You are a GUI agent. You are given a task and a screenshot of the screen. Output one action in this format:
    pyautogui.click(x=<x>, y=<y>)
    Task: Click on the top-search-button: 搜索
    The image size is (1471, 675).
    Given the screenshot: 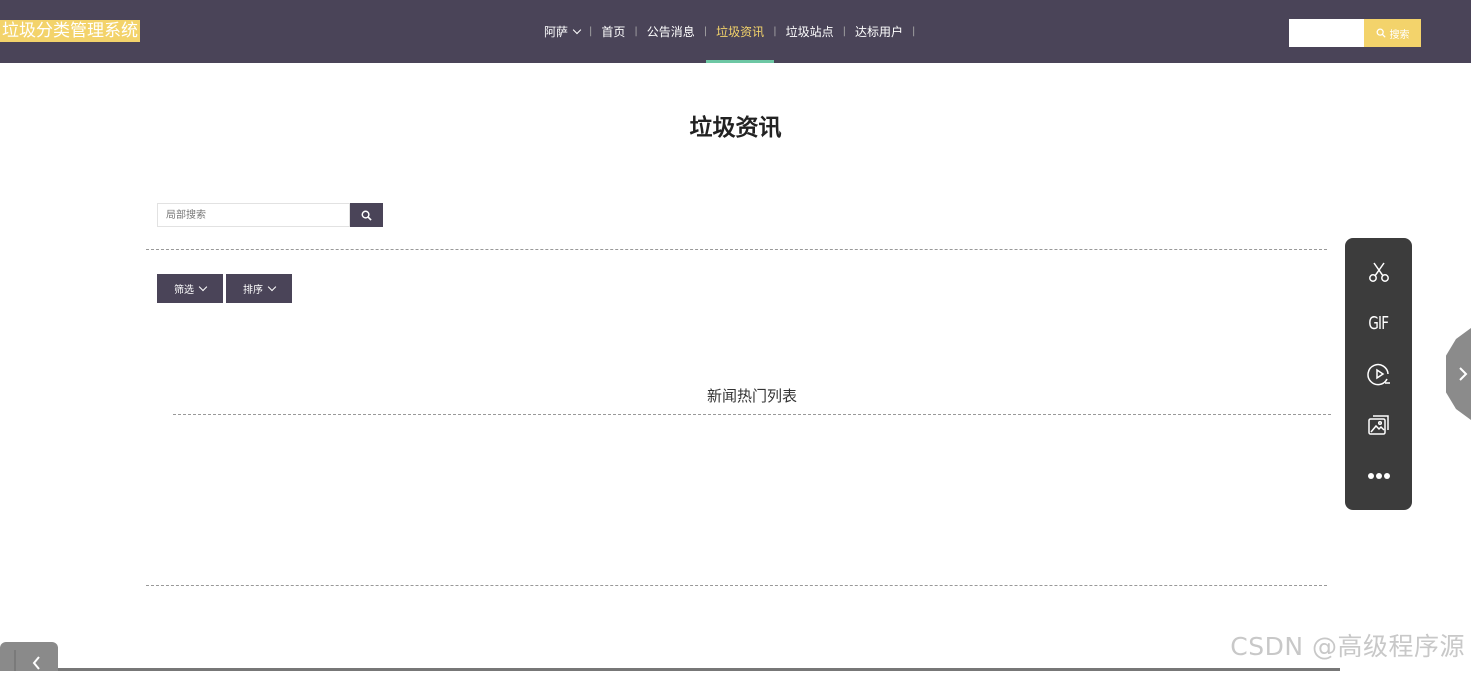 What is the action you would take?
    pyautogui.click(x=1392, y=33)
    